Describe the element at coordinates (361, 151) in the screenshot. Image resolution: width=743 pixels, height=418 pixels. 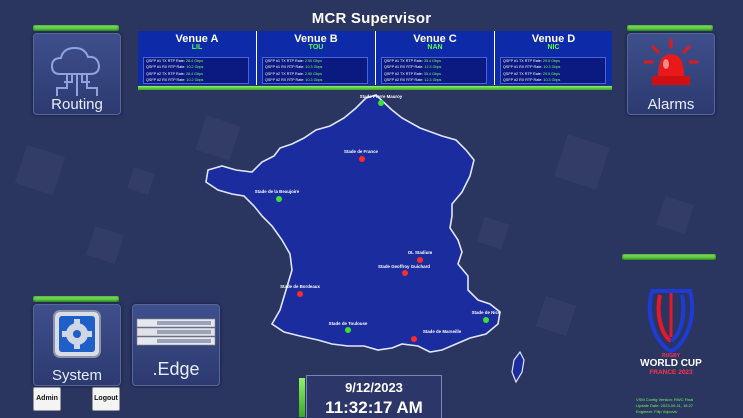
I see `stadium-label: Stade de France` at that location.